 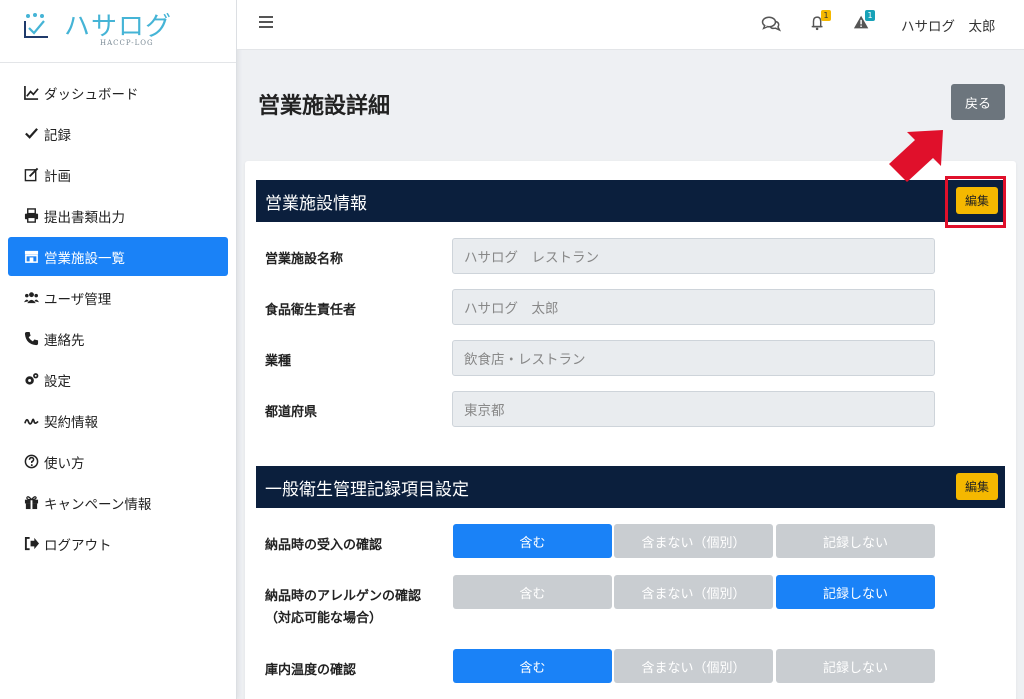 What do you see at coordinates (630, 487) in the screenshot?
I see `hygiene-settings-header: 一般衛生管理記録項目設定` at bounding box center [630, 487].